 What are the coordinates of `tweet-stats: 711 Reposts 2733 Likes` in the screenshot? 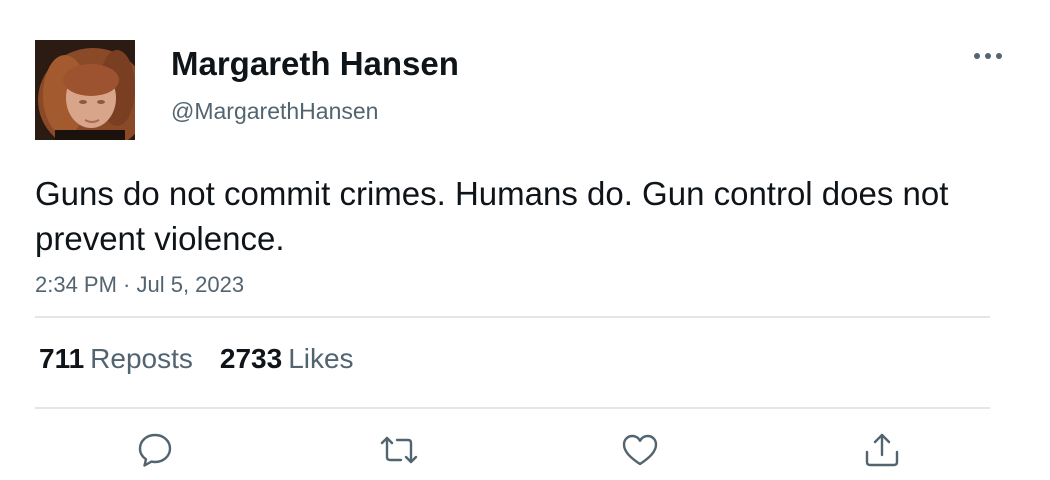 It's located at (196, 359).